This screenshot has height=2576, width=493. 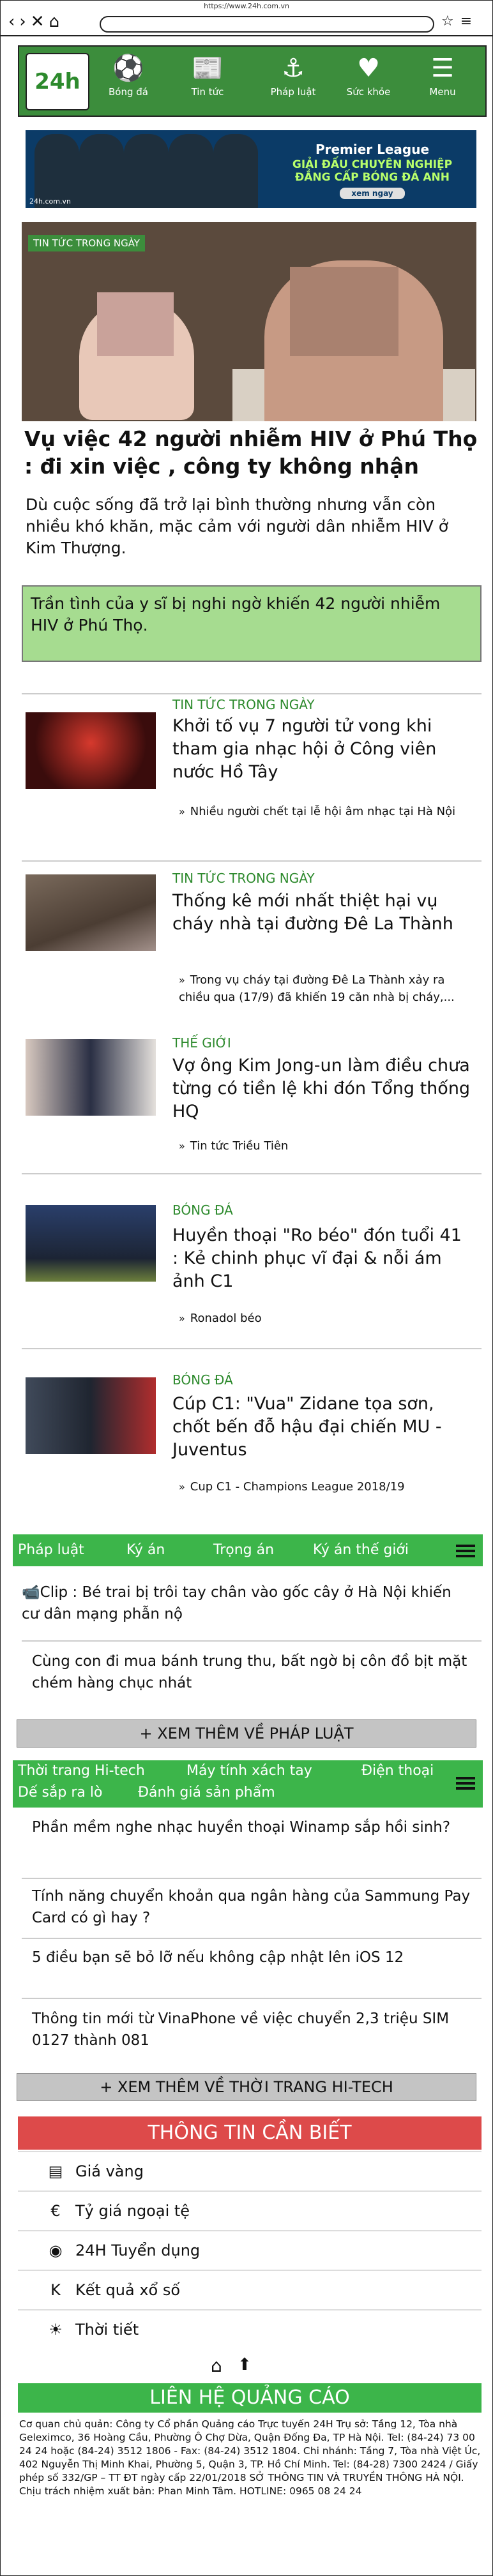 I want to click on nav-item-law: ⚓ Pháp luật, so click(x=293, y=81).